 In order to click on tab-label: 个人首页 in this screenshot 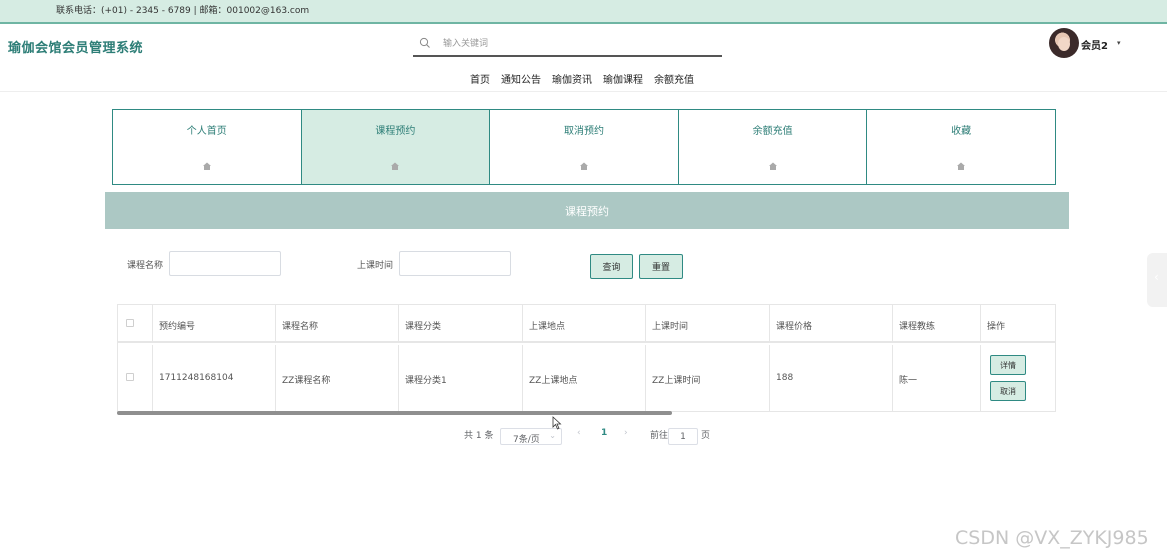, I will do `click(206, 131)`.